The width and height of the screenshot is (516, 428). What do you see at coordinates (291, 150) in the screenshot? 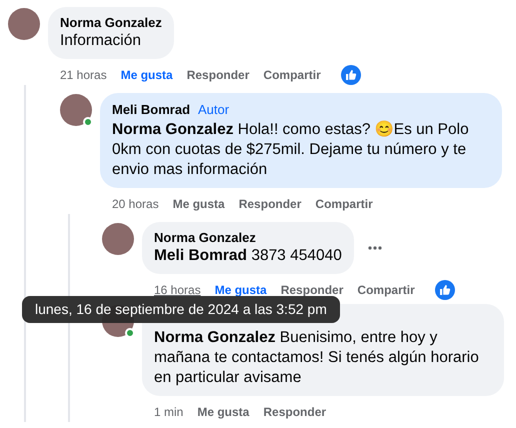
I see `comment-text: Norma Gonzalez Hola!! como estas? 😊Es un Polo 0km con cuotas de $275mil. Dejame tu número y te envio mas información` at bounding box center [291, 150].